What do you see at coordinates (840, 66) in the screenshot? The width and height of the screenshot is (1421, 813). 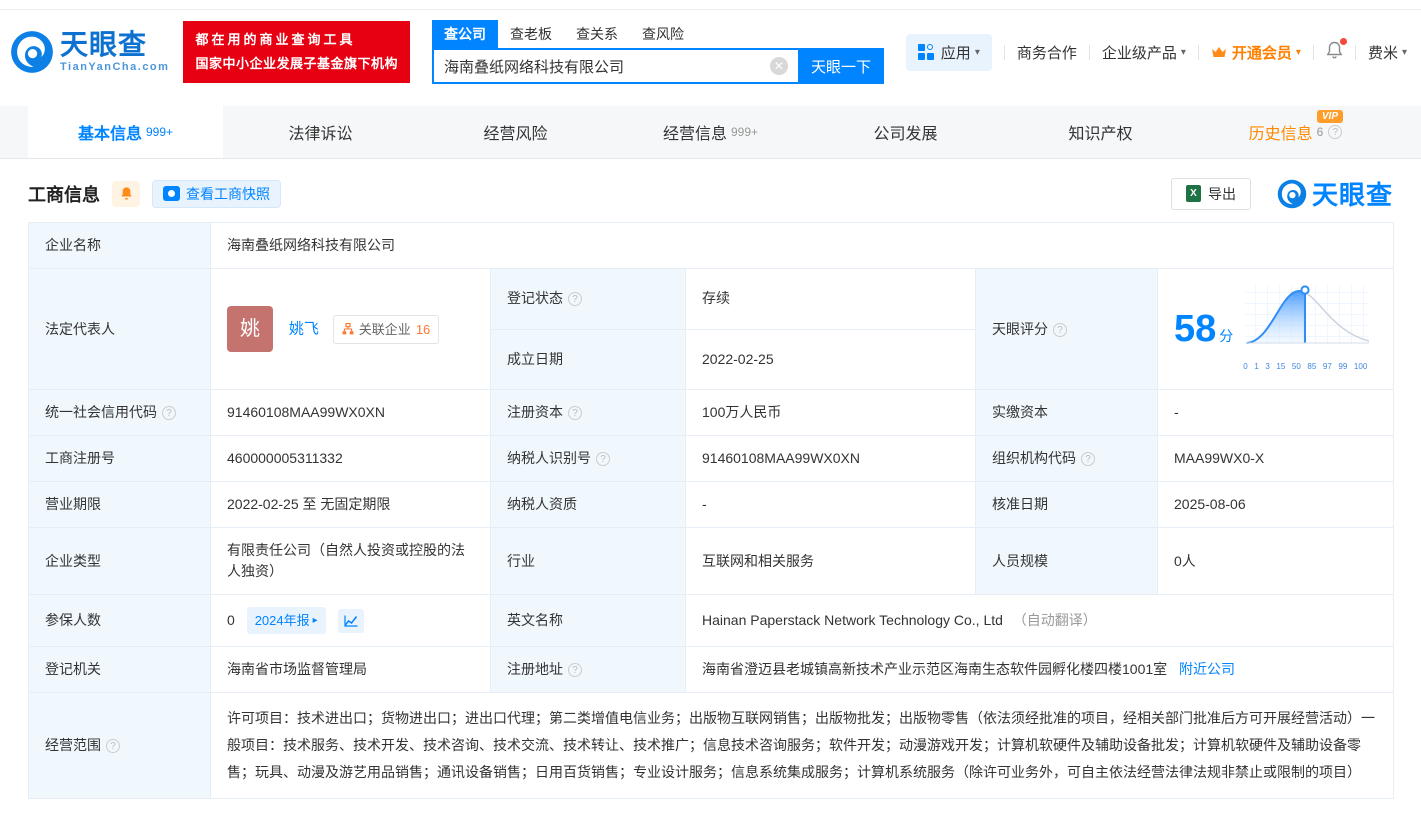 I see `search-button: 天眼一下` at bounding box center [840, 66].